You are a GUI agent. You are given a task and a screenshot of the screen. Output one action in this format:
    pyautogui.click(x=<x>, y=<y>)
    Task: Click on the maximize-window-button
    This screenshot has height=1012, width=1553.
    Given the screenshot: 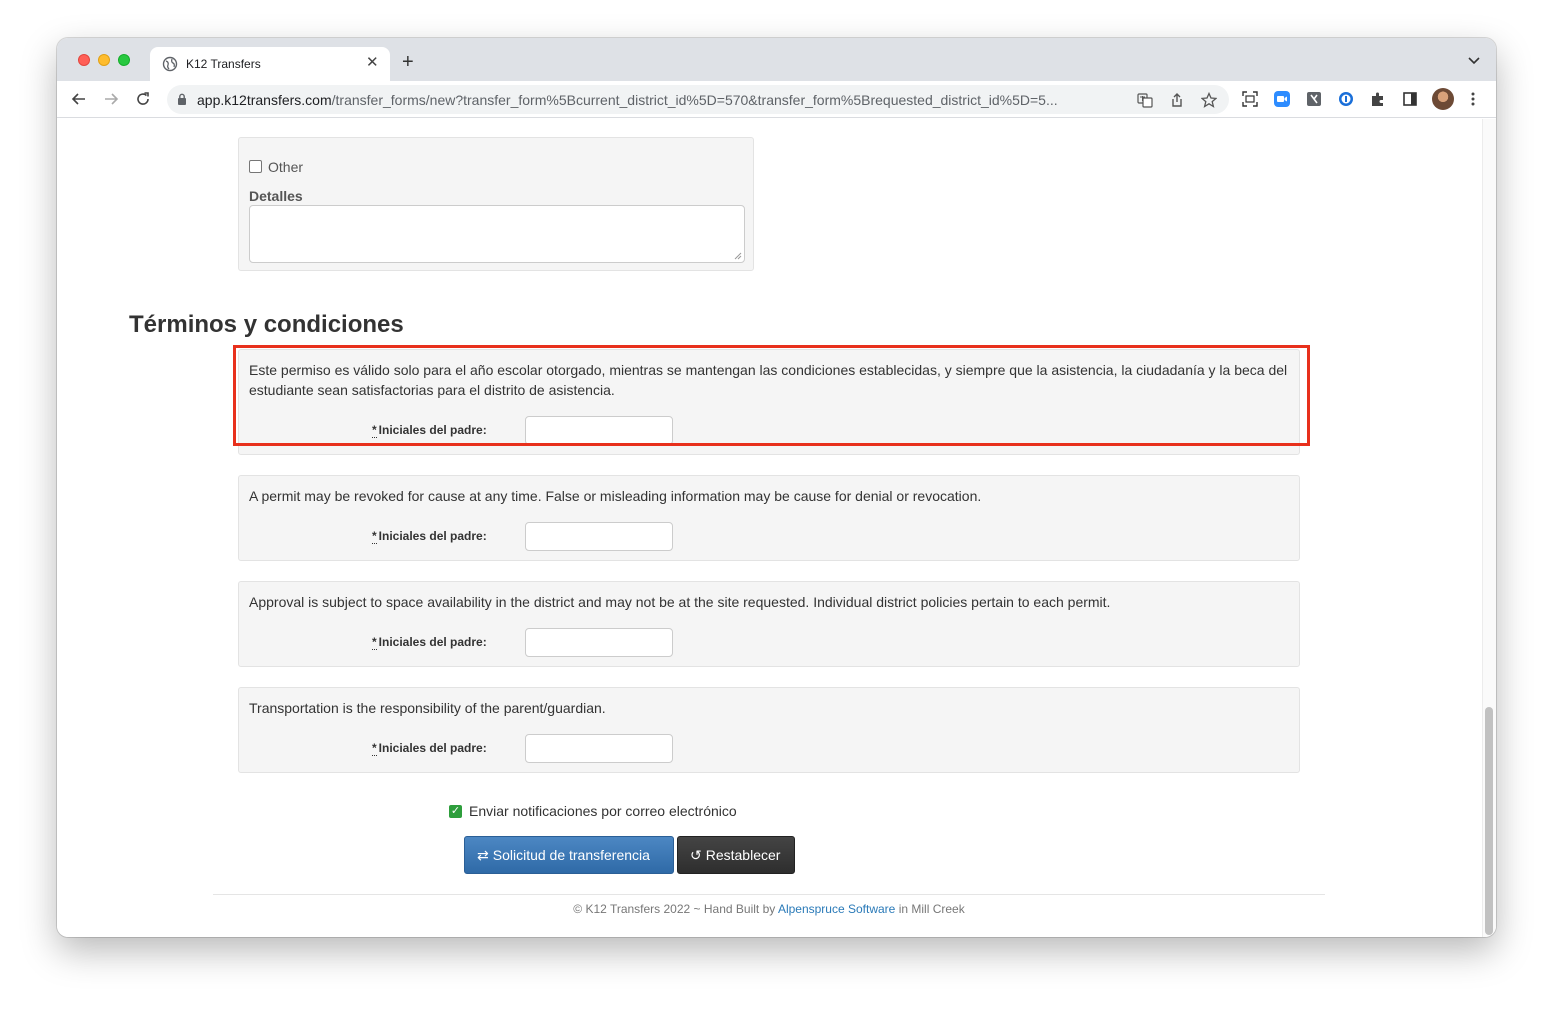 What is the action you would take?
    pyautogui.click(x=124, y=60)
    